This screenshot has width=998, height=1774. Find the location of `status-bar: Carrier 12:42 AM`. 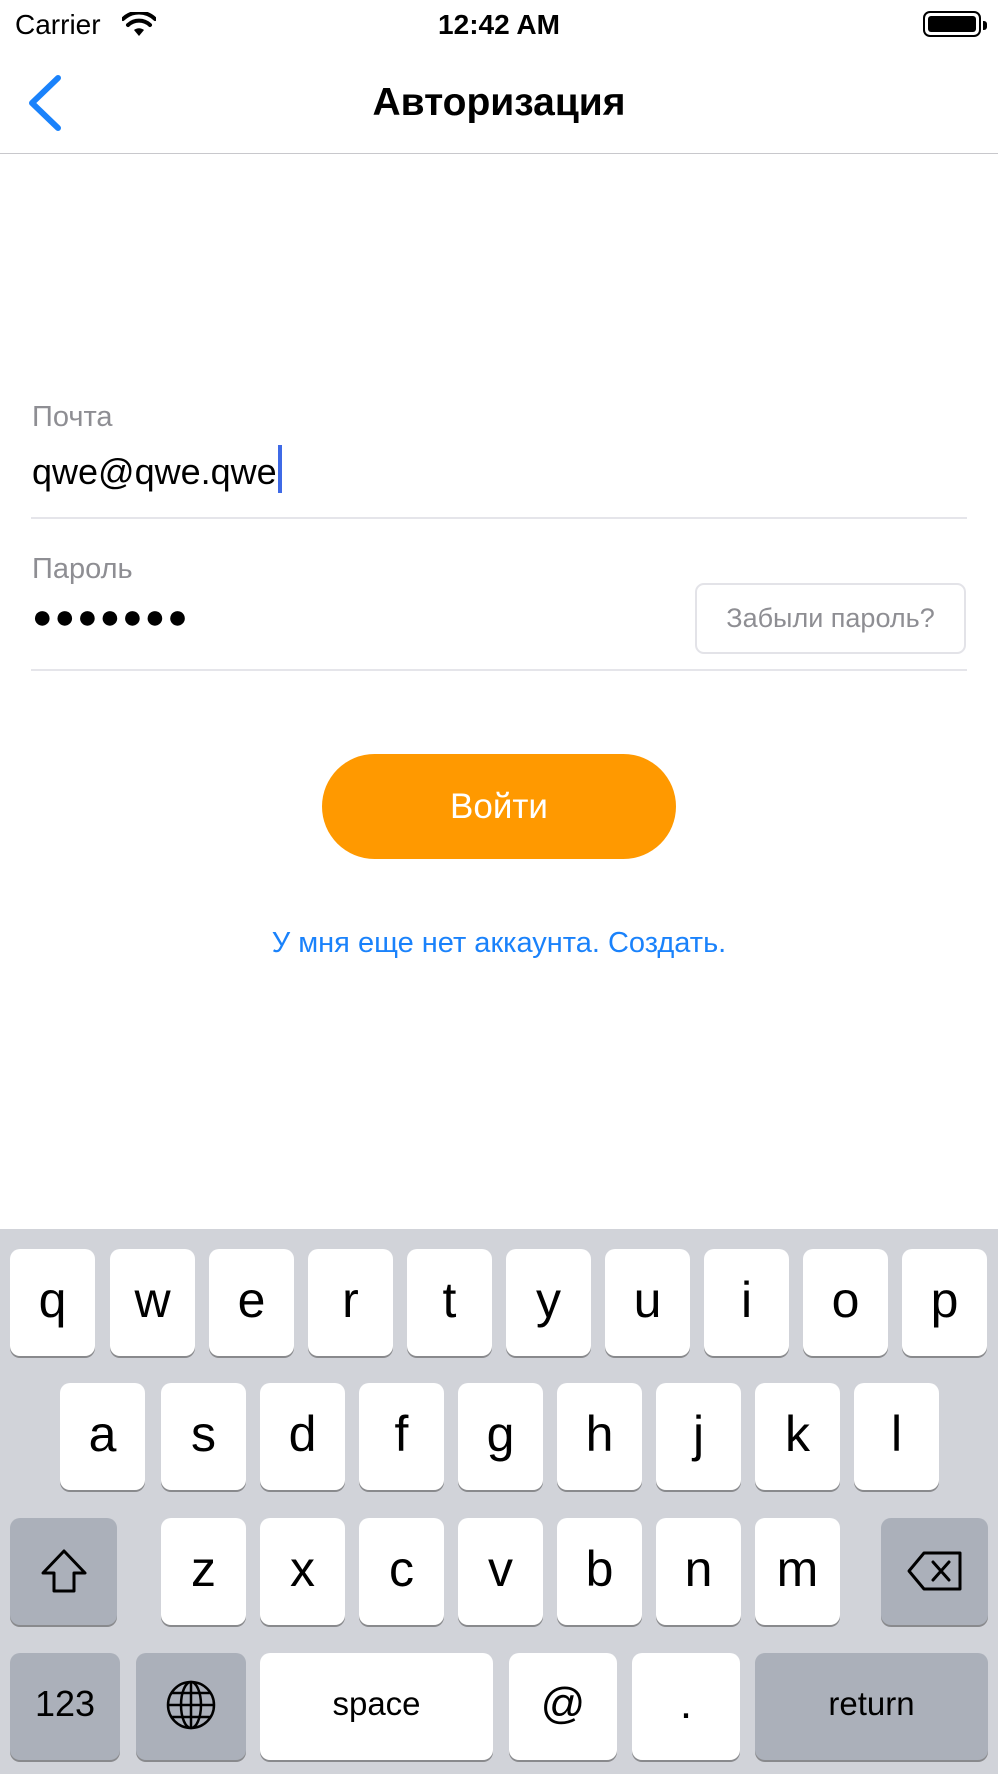

status-bar: Carrier 12:42 AM is located at coordinates (499, 26).